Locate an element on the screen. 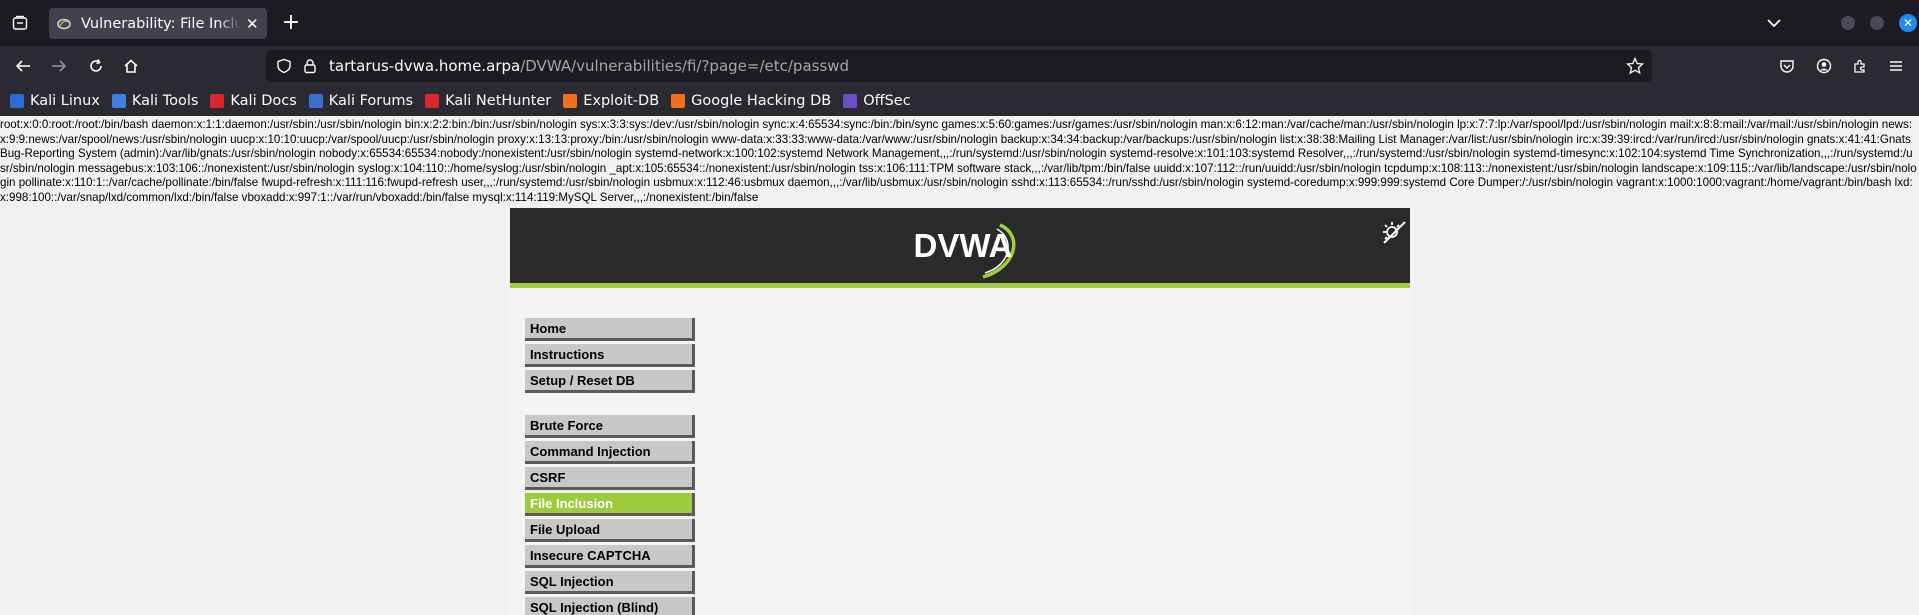  chevron-down-icon is located at coordinates (1774, 23).